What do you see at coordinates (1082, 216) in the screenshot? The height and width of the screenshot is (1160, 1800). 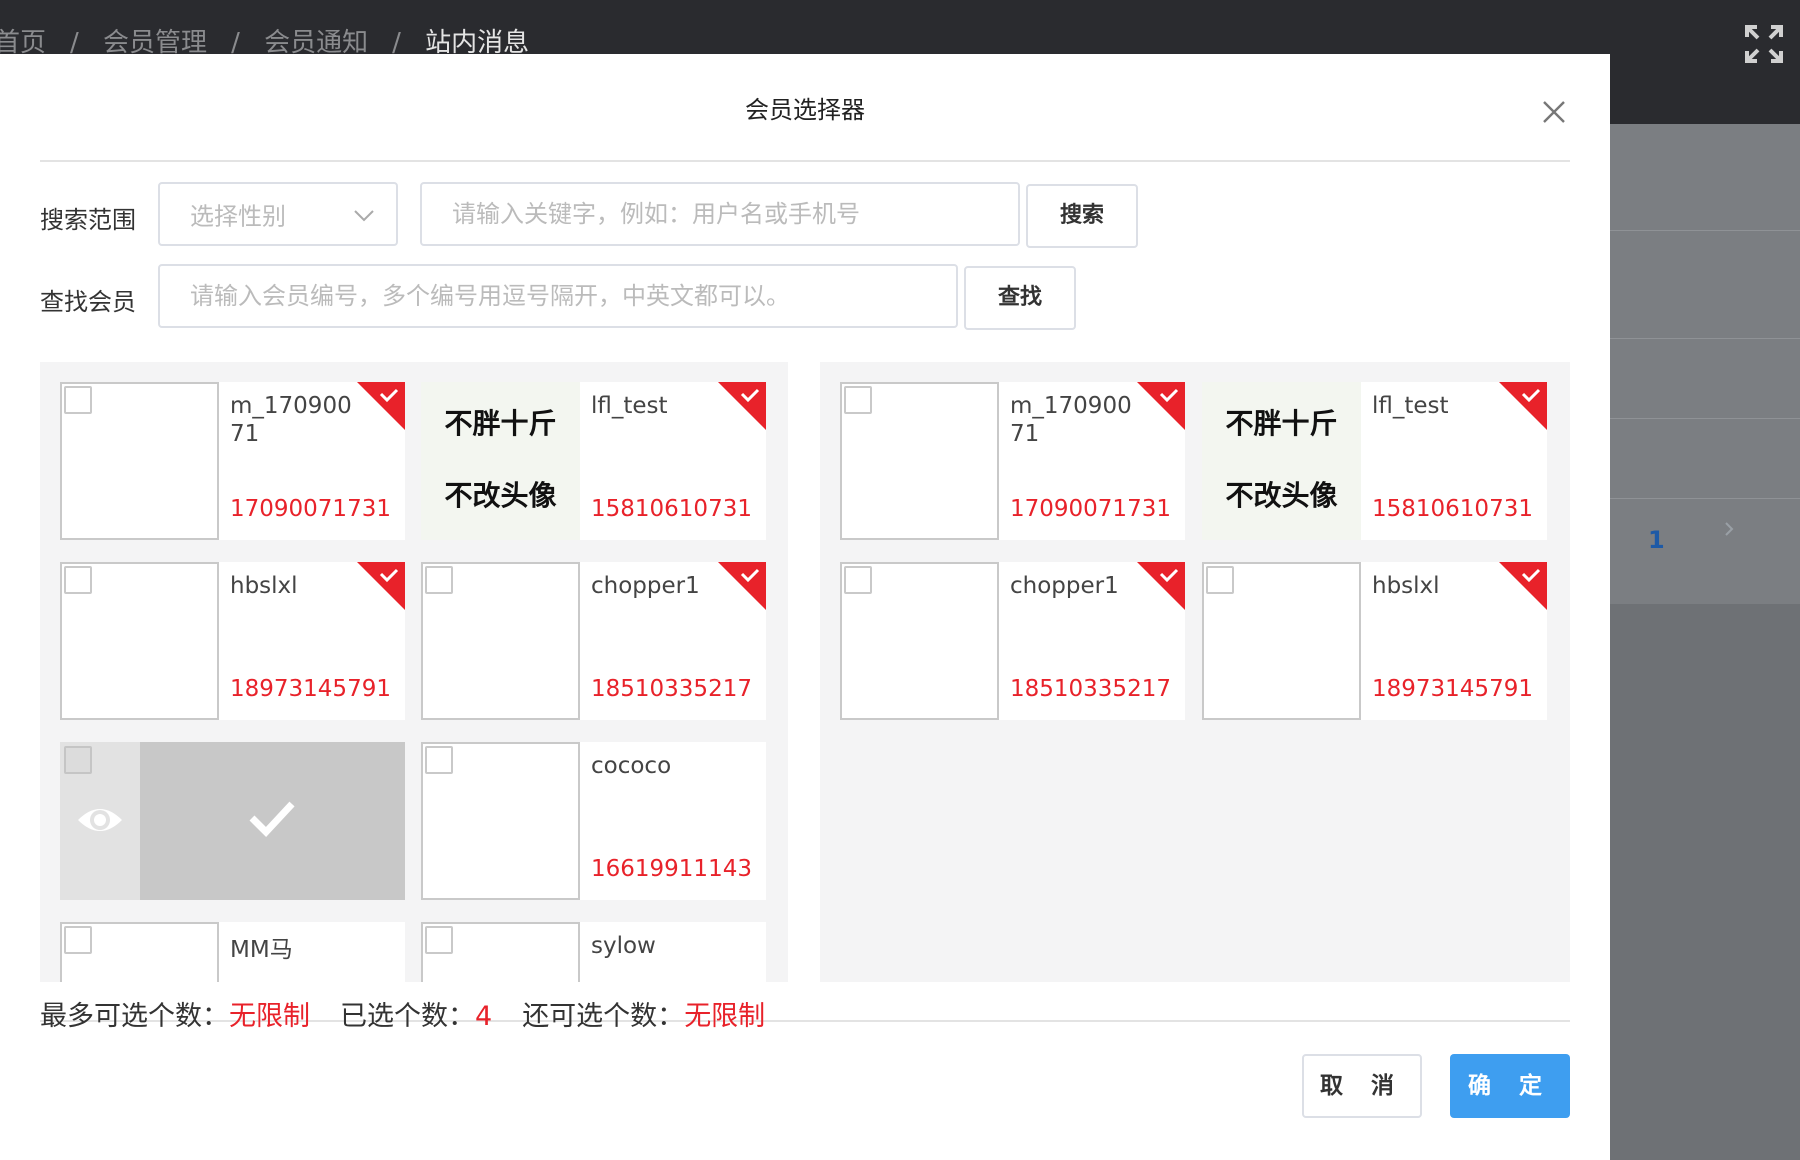 I see `search-button: 搜索` at bounding box center [1082, 216].